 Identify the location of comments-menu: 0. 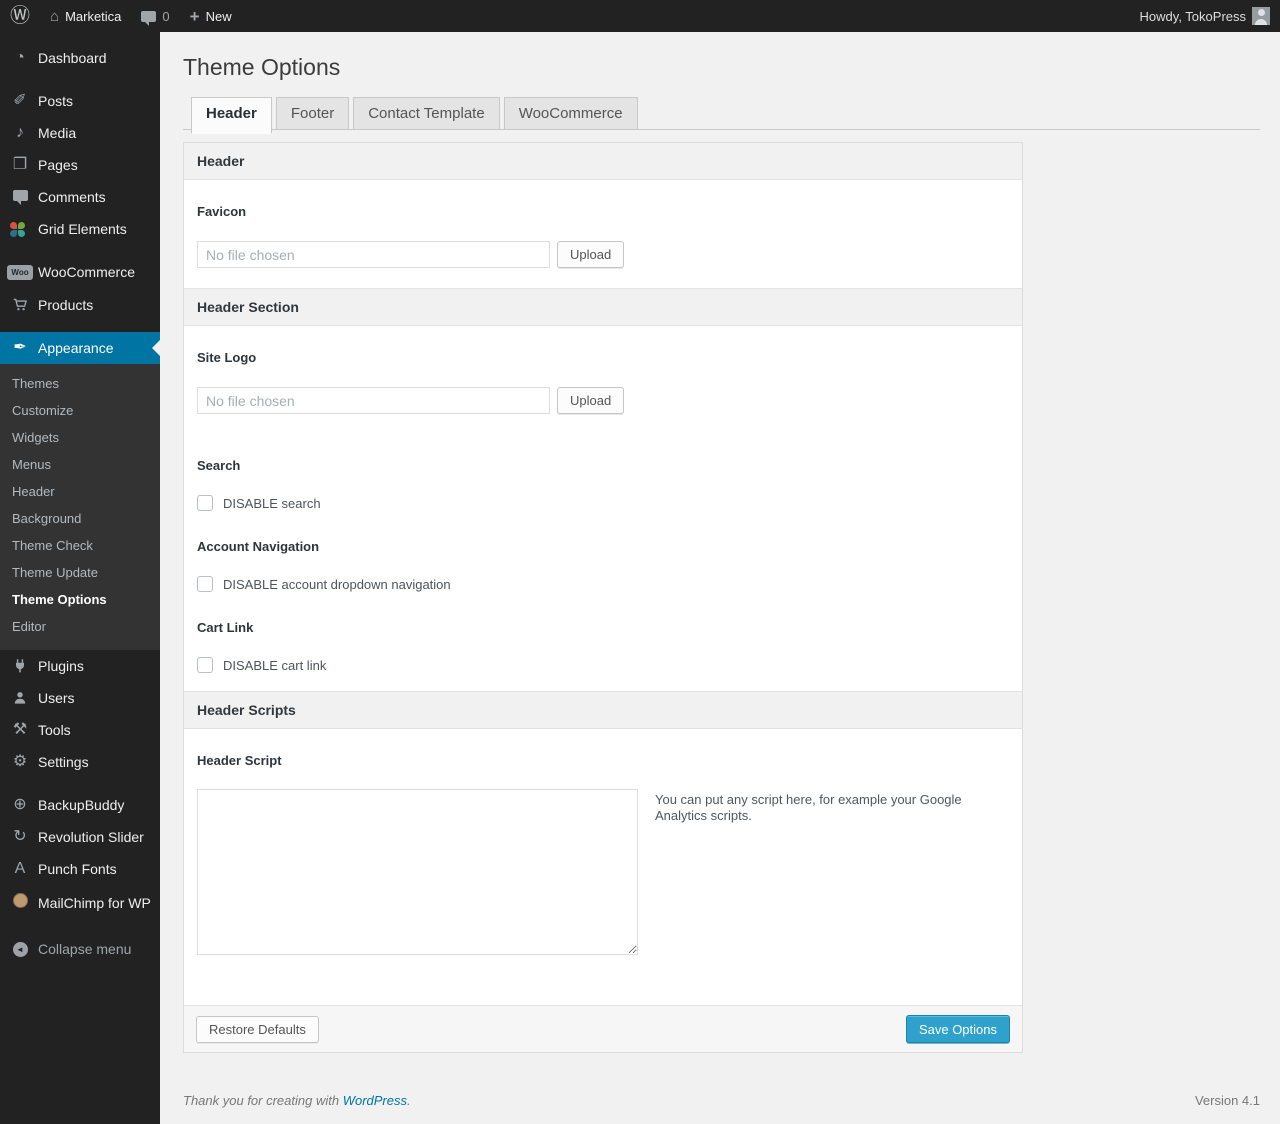
(155, 16).